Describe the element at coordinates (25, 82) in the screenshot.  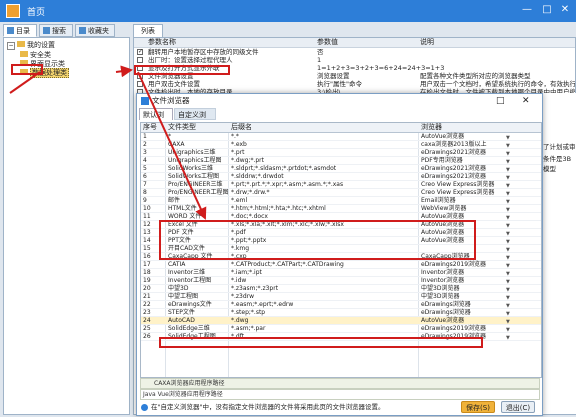
I see `arrow-tree` at that location.